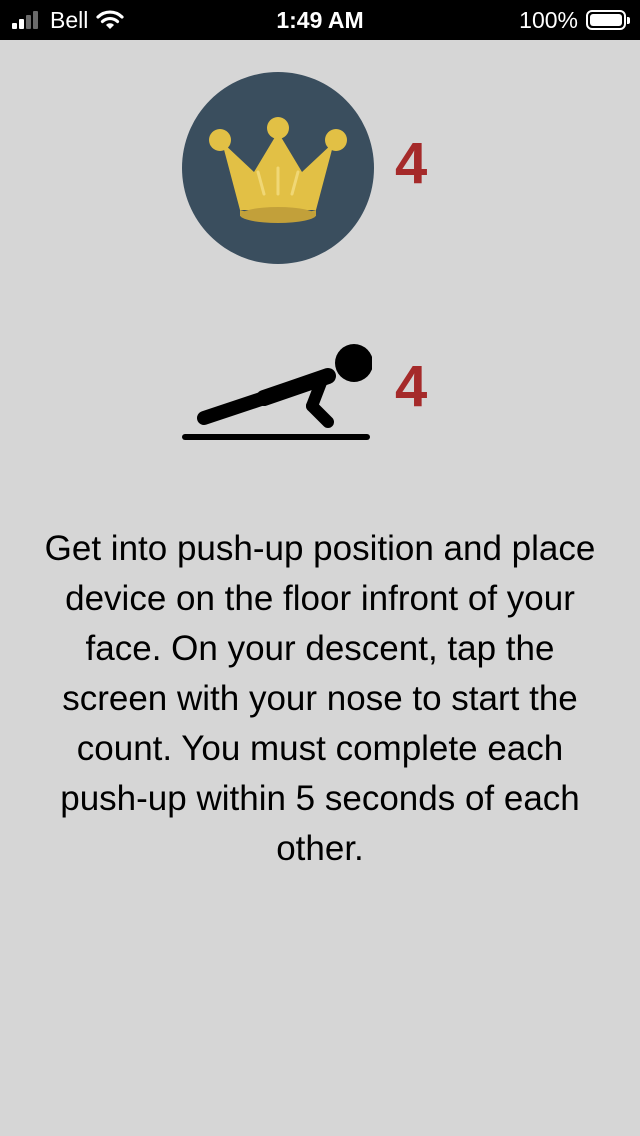 The width and height of the screenshot is (640, 1136). Describe the element at coordinates (548, 19) in the screenshot. I see `battery-percent: 100%` at that location.